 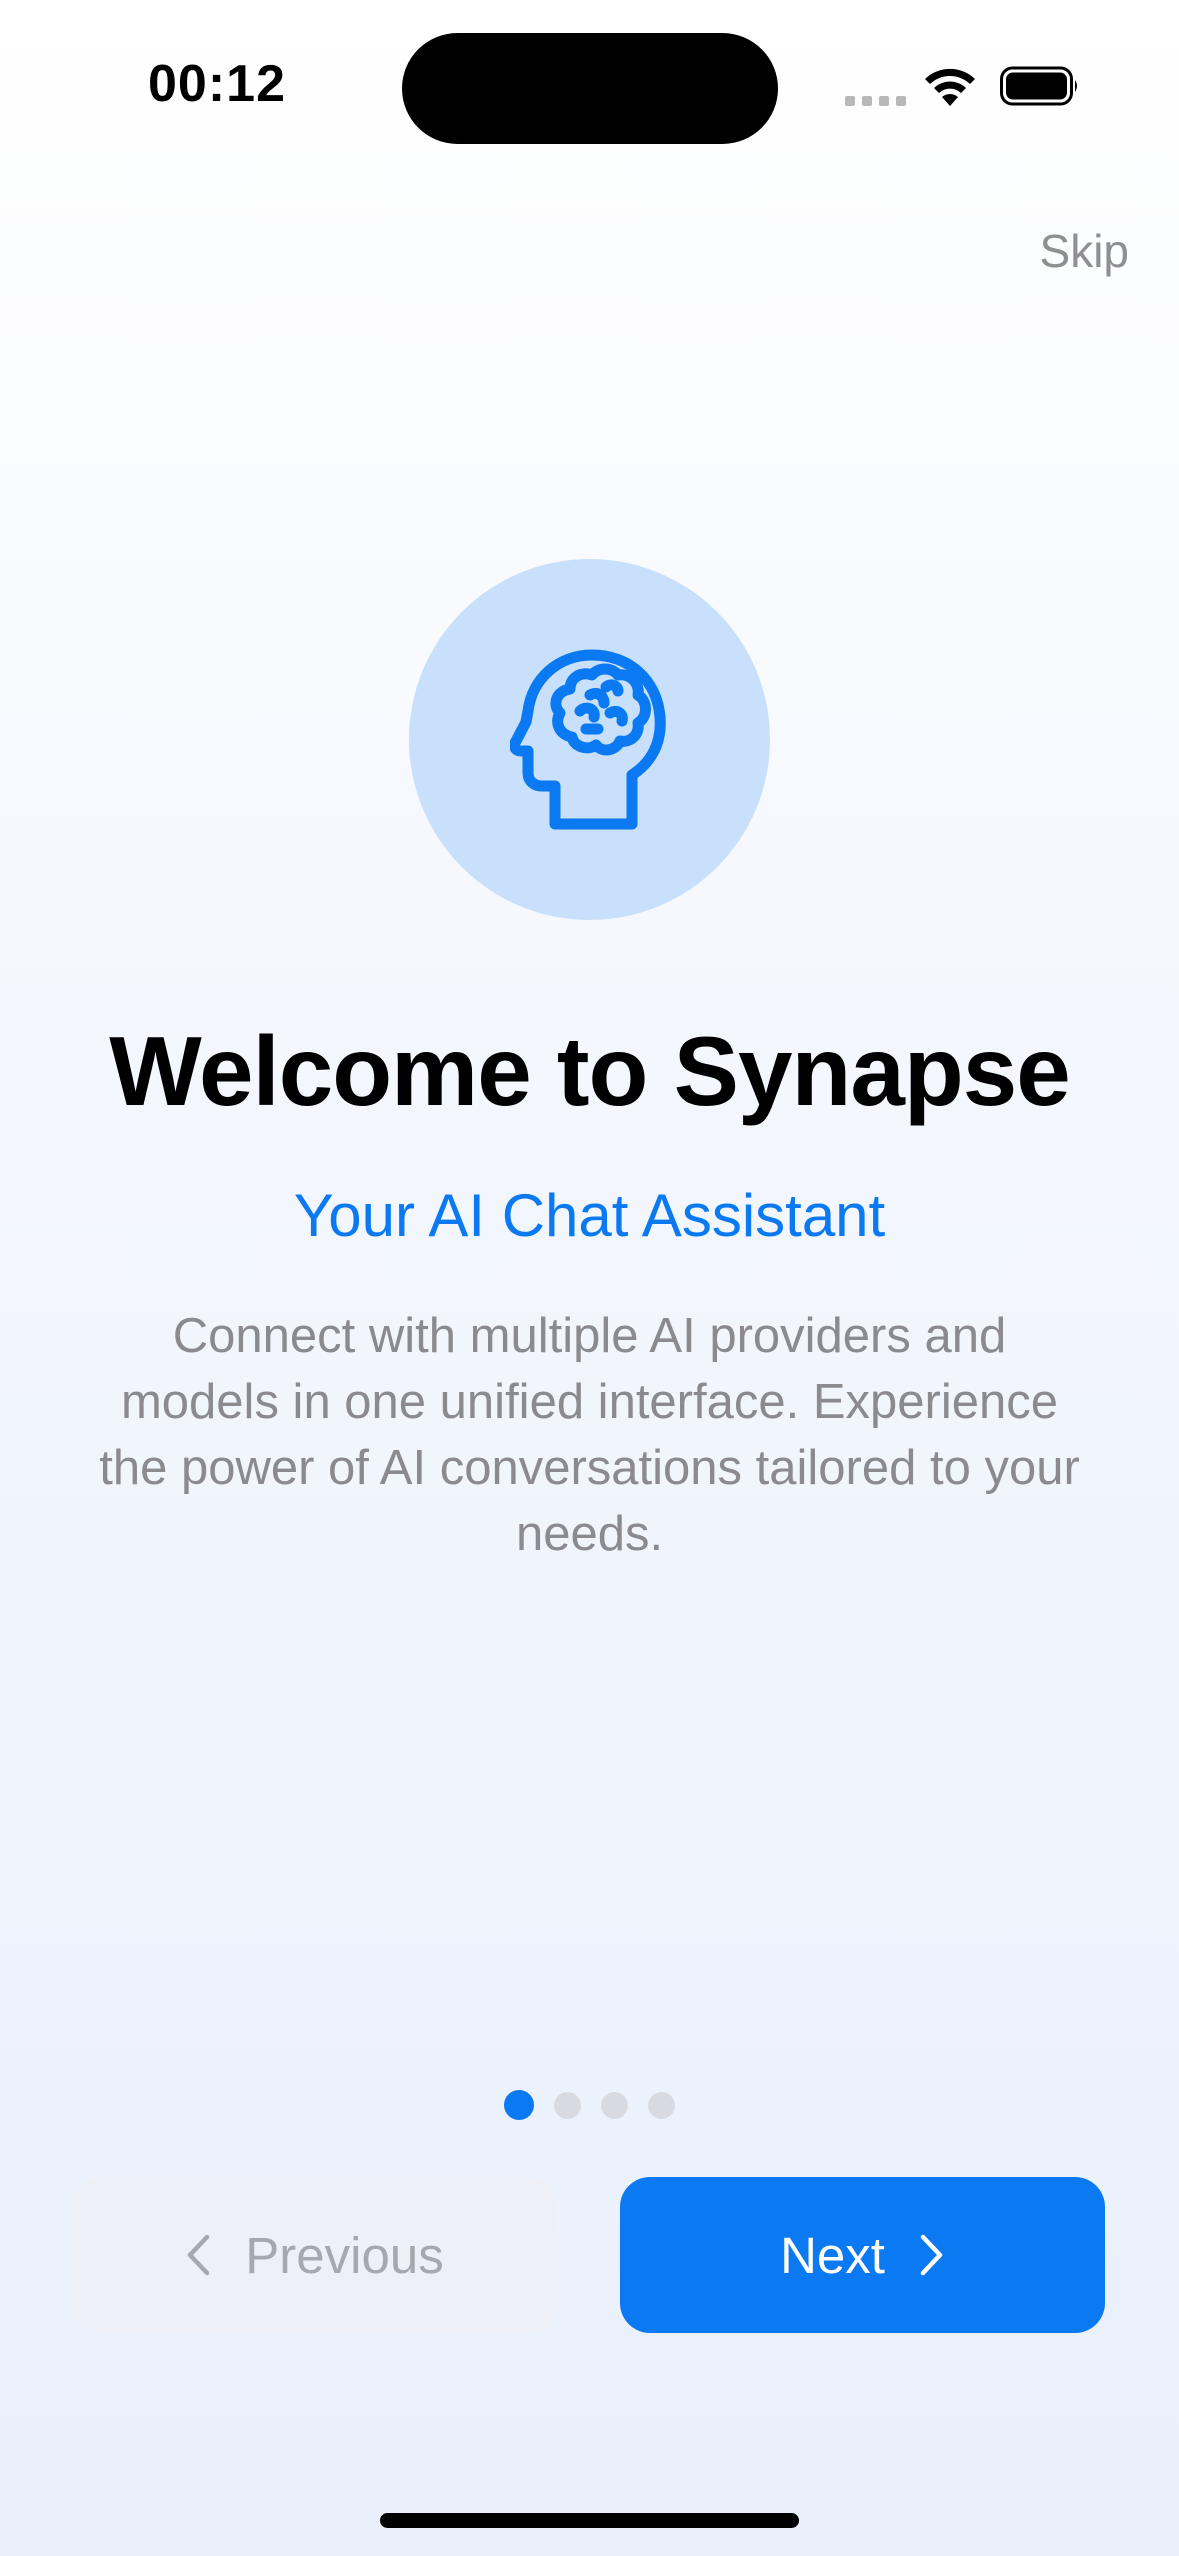 I want to click on skip-button: Skip, so click(x=1084, y=251).